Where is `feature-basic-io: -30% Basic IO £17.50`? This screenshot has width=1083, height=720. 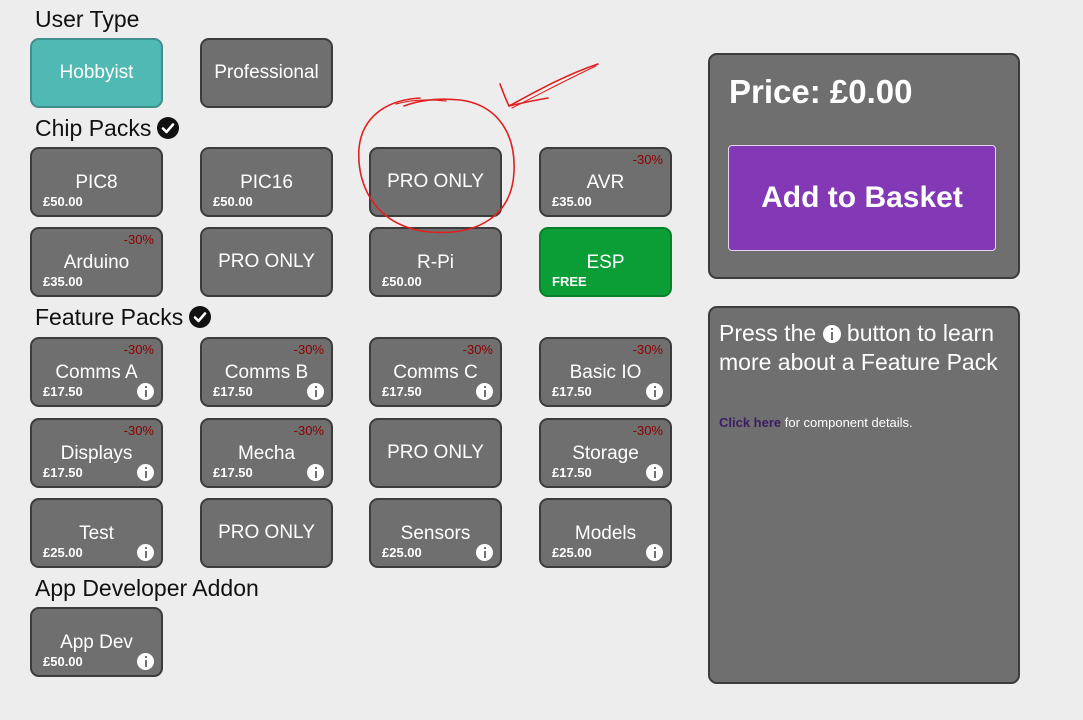 feature-basic-io: -30% Basic IO £17.50 is located at coordinates (605, 372).